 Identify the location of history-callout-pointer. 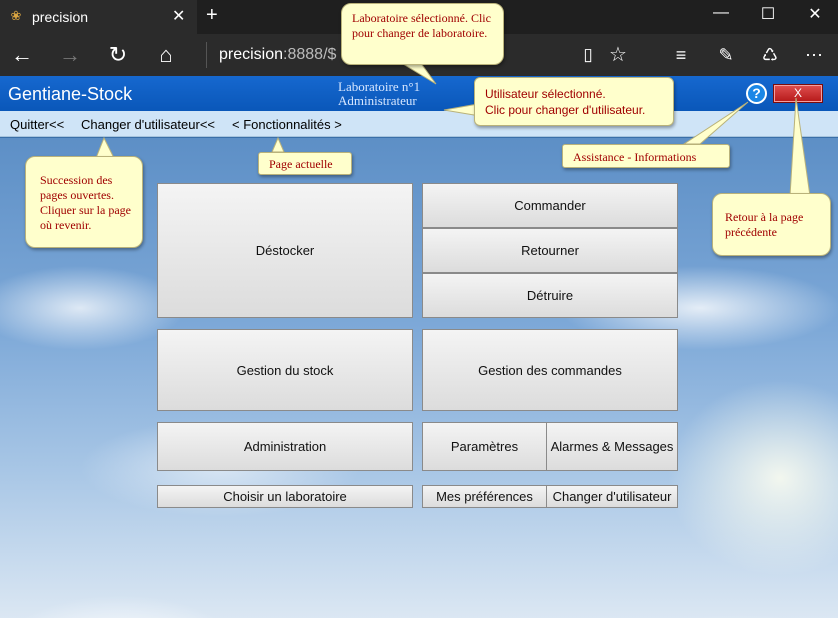
(105, 147).